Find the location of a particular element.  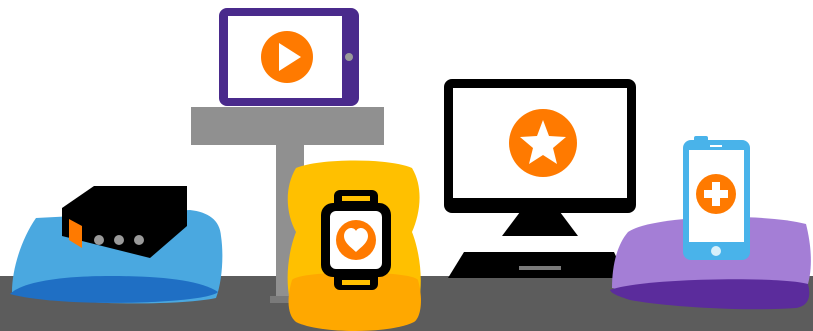

smartwatch is located at coordinates (356, 240).